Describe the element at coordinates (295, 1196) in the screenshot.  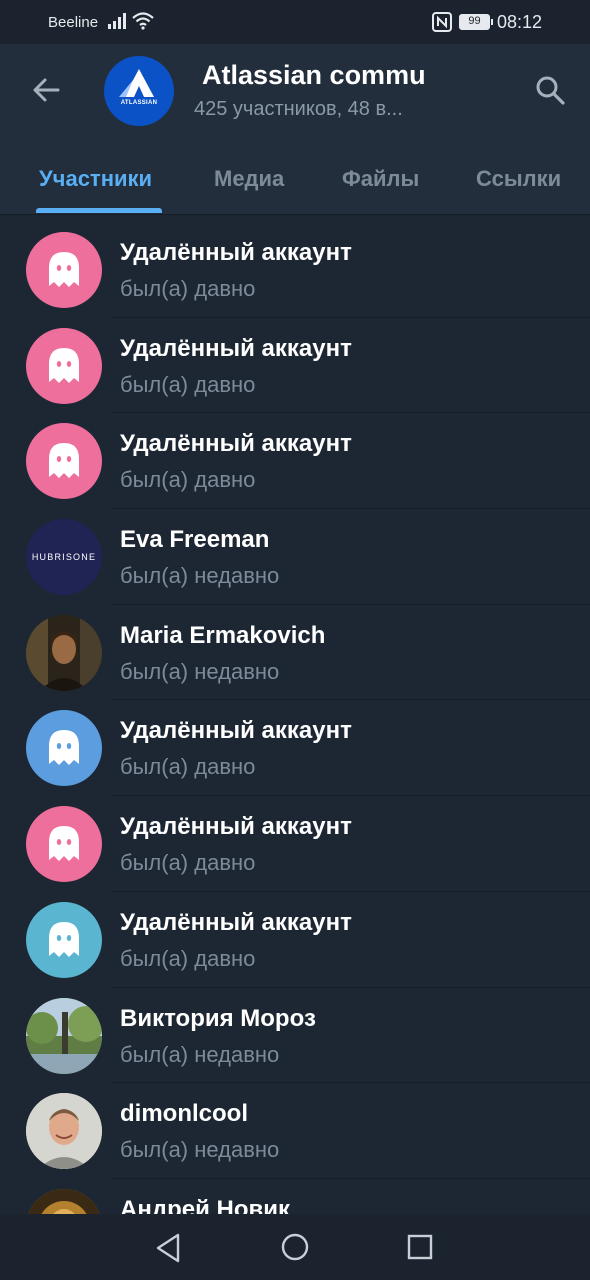
I see `member-row: Андрей Новик` at that location.